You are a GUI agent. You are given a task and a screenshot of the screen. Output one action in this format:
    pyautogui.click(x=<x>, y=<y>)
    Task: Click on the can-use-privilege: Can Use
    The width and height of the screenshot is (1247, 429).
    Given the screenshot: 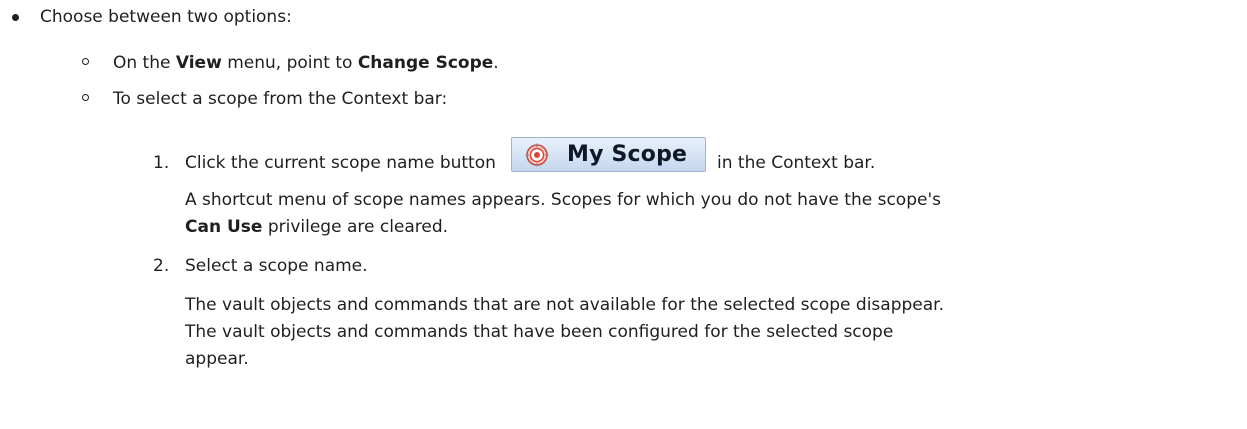 What is the action you would take?
    pyautogui.click(x=224, y=227)
    